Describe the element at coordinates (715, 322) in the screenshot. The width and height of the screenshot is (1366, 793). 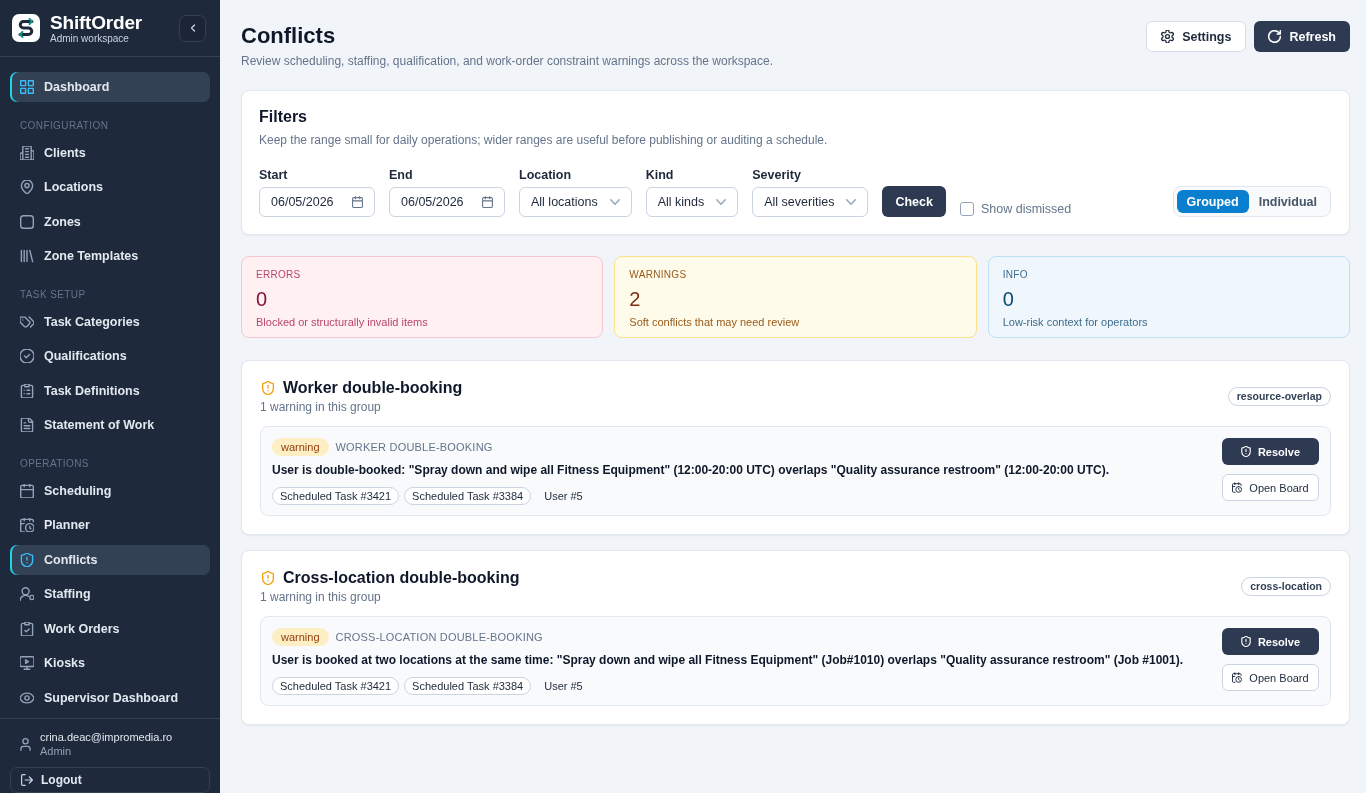
I see `stat-description: Soft conflicts that may need review` at that location.